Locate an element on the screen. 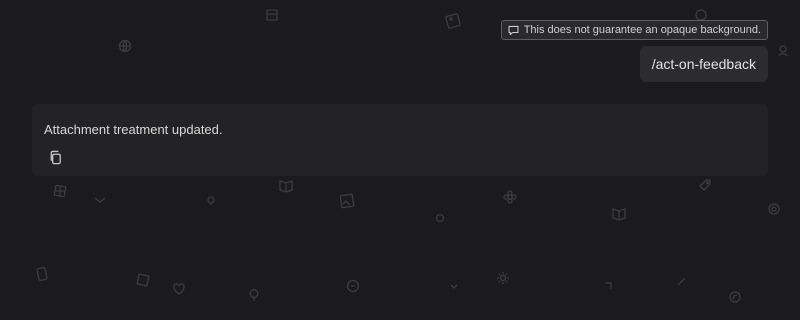  compass-icon is located at coordinates (735, 297).